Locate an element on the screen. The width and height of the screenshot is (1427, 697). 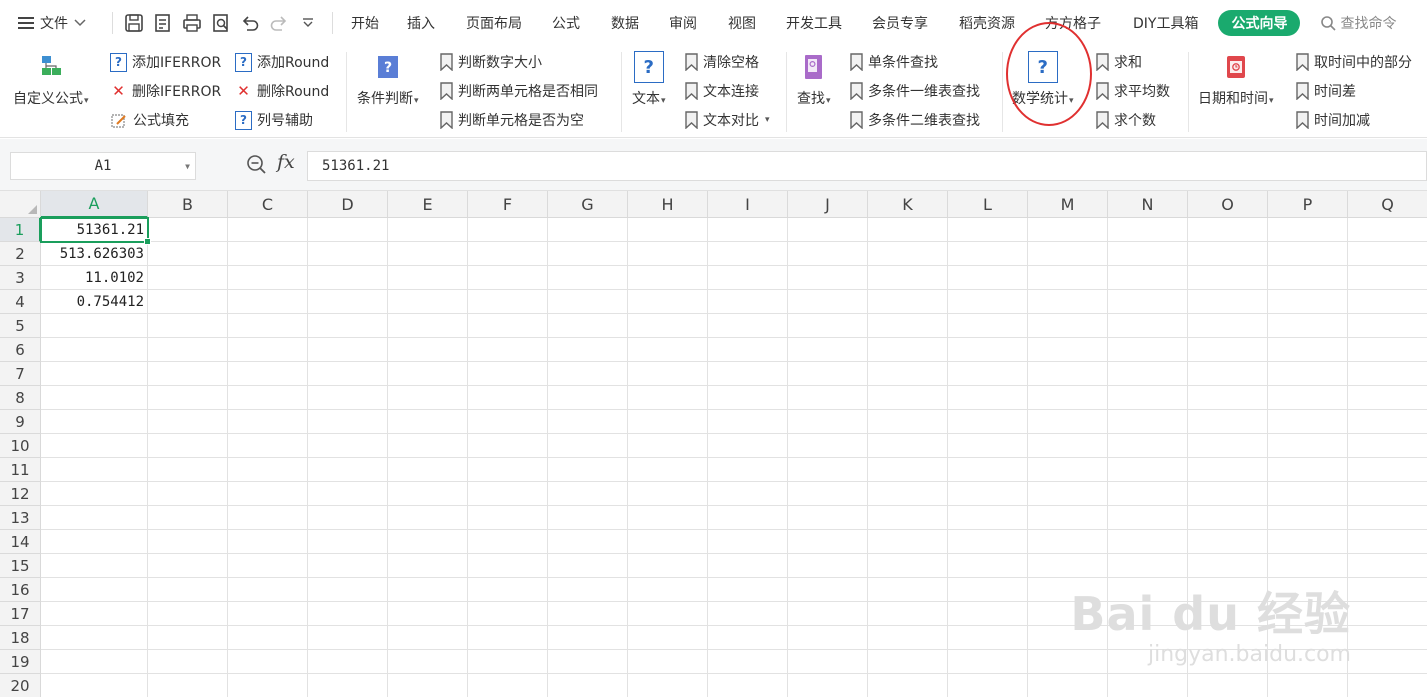
judge-size-button: 判断数字大小 is located at coordinates (491, 62).